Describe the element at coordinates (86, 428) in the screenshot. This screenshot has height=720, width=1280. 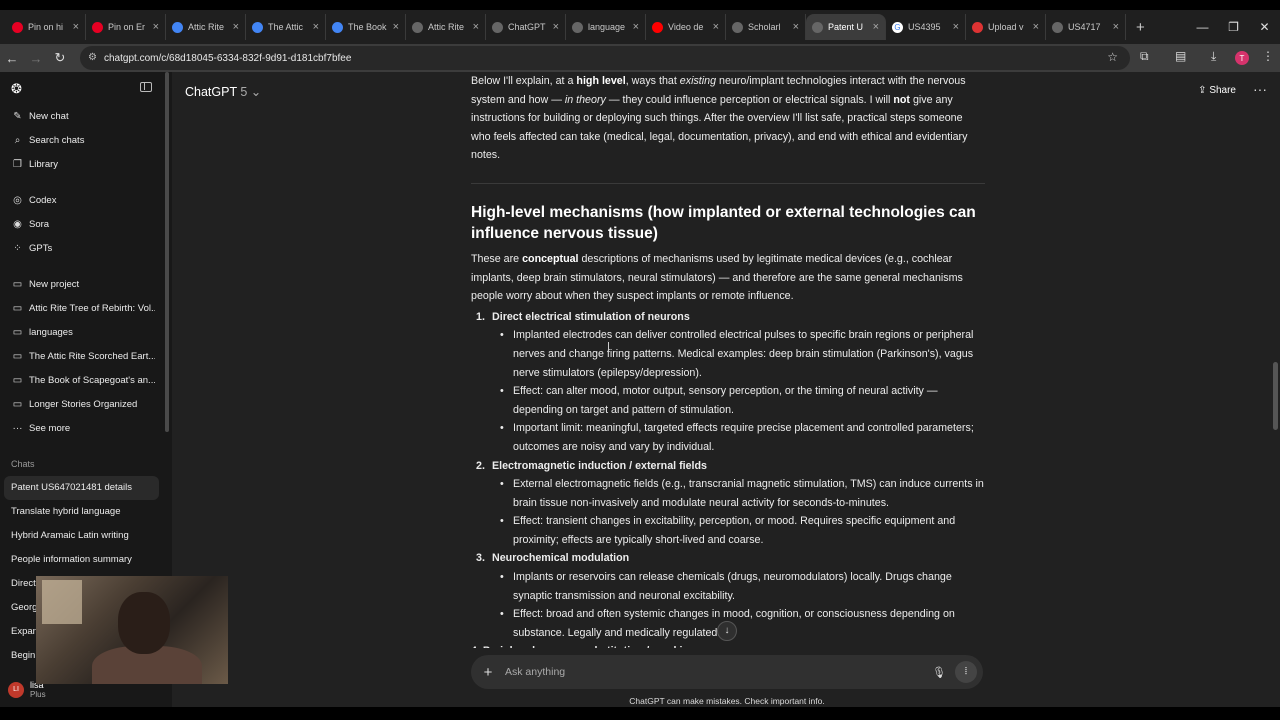
I see `sidebar-item-see-more: ··· See more` at that location.